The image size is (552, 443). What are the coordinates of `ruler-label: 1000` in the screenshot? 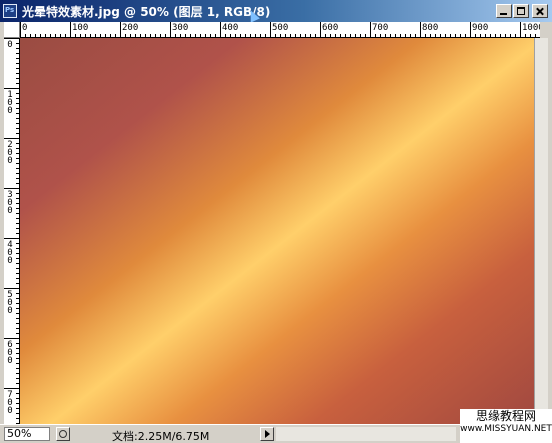 It's located at (531, 28).